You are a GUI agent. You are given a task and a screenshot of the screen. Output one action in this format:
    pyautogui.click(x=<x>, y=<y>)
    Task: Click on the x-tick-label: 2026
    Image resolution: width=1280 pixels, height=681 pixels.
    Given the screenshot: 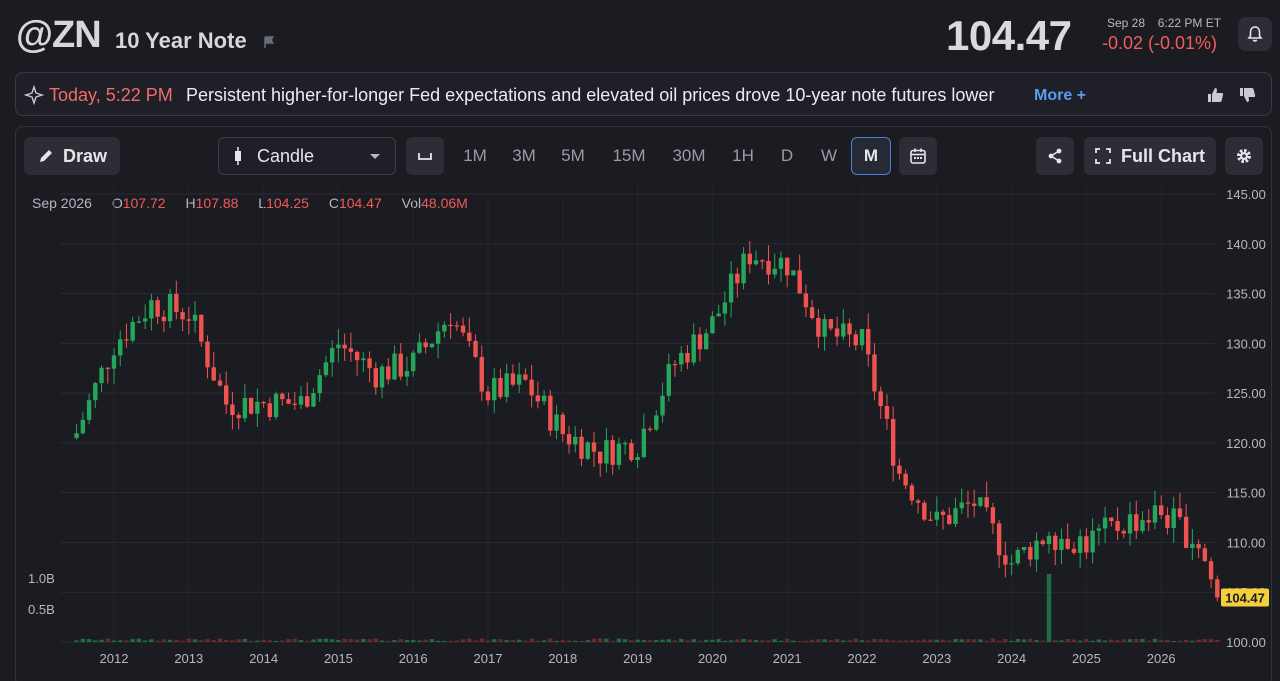 What is the action you would take?
    pyautogui.click(x=1161, y=658)
    